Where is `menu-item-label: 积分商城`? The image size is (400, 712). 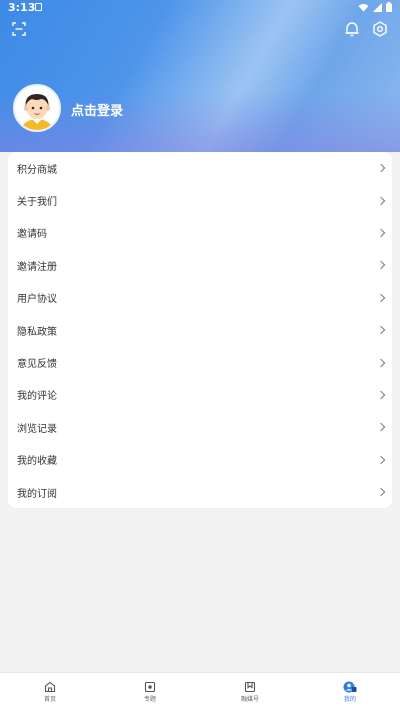
menu-item-label: 积分商城 is located at coordinates (37, 170).